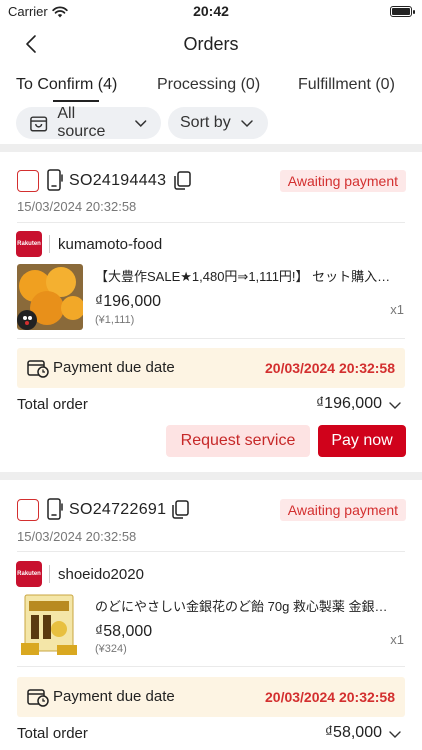  I want to click on total-order-value: ₫196,000, so click(349, 404).